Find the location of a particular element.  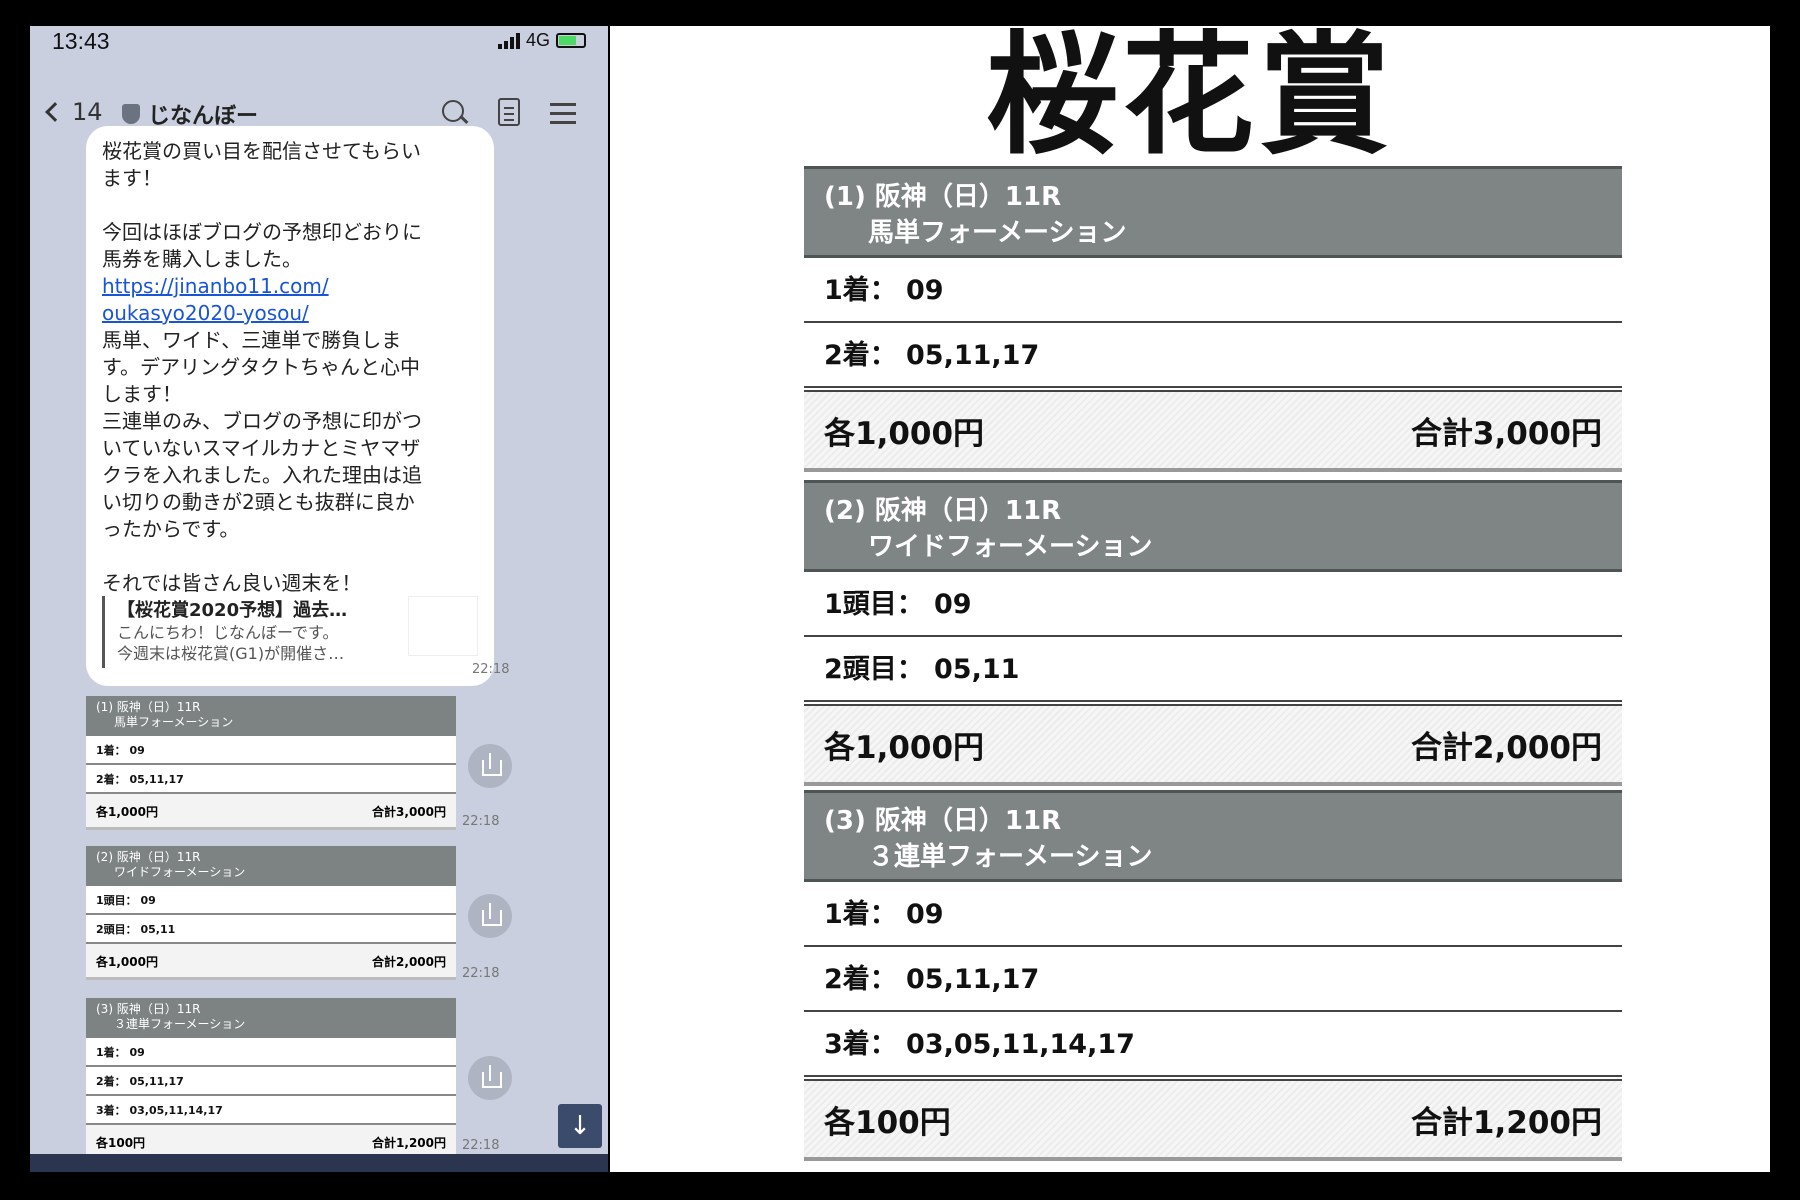

card-total: 各1,000円 合計3,000円 is located at coordinates (271, 812).